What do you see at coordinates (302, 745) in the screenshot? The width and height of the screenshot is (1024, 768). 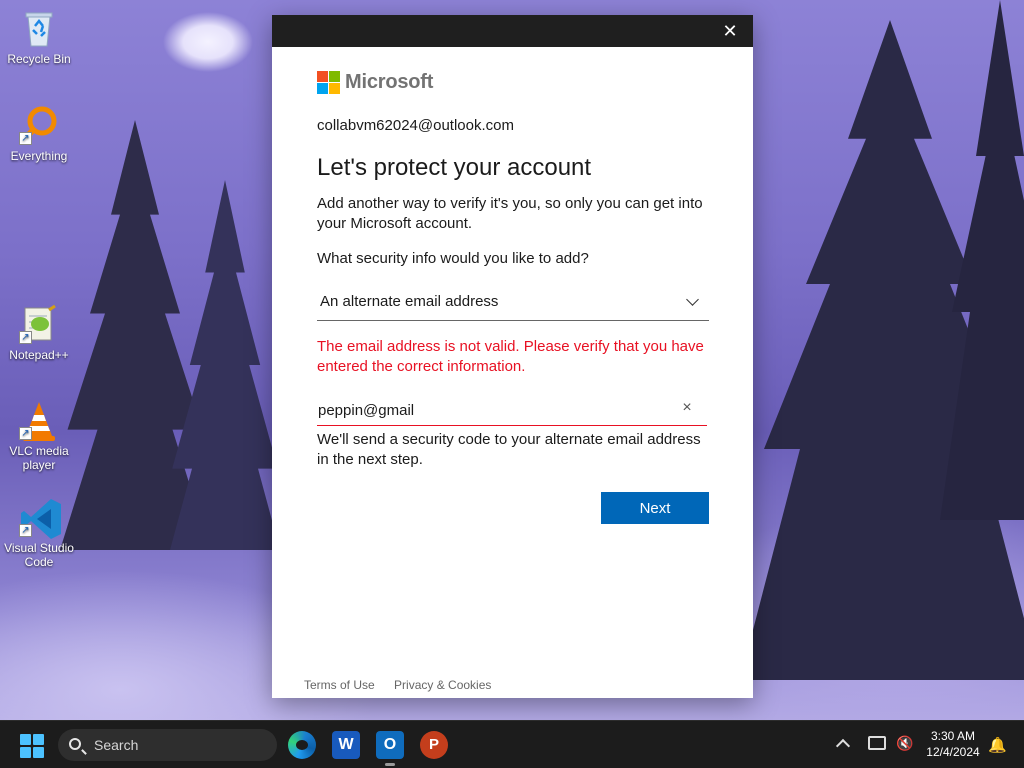 I see `edge-browser-icon` at bounding box center [302, 745].